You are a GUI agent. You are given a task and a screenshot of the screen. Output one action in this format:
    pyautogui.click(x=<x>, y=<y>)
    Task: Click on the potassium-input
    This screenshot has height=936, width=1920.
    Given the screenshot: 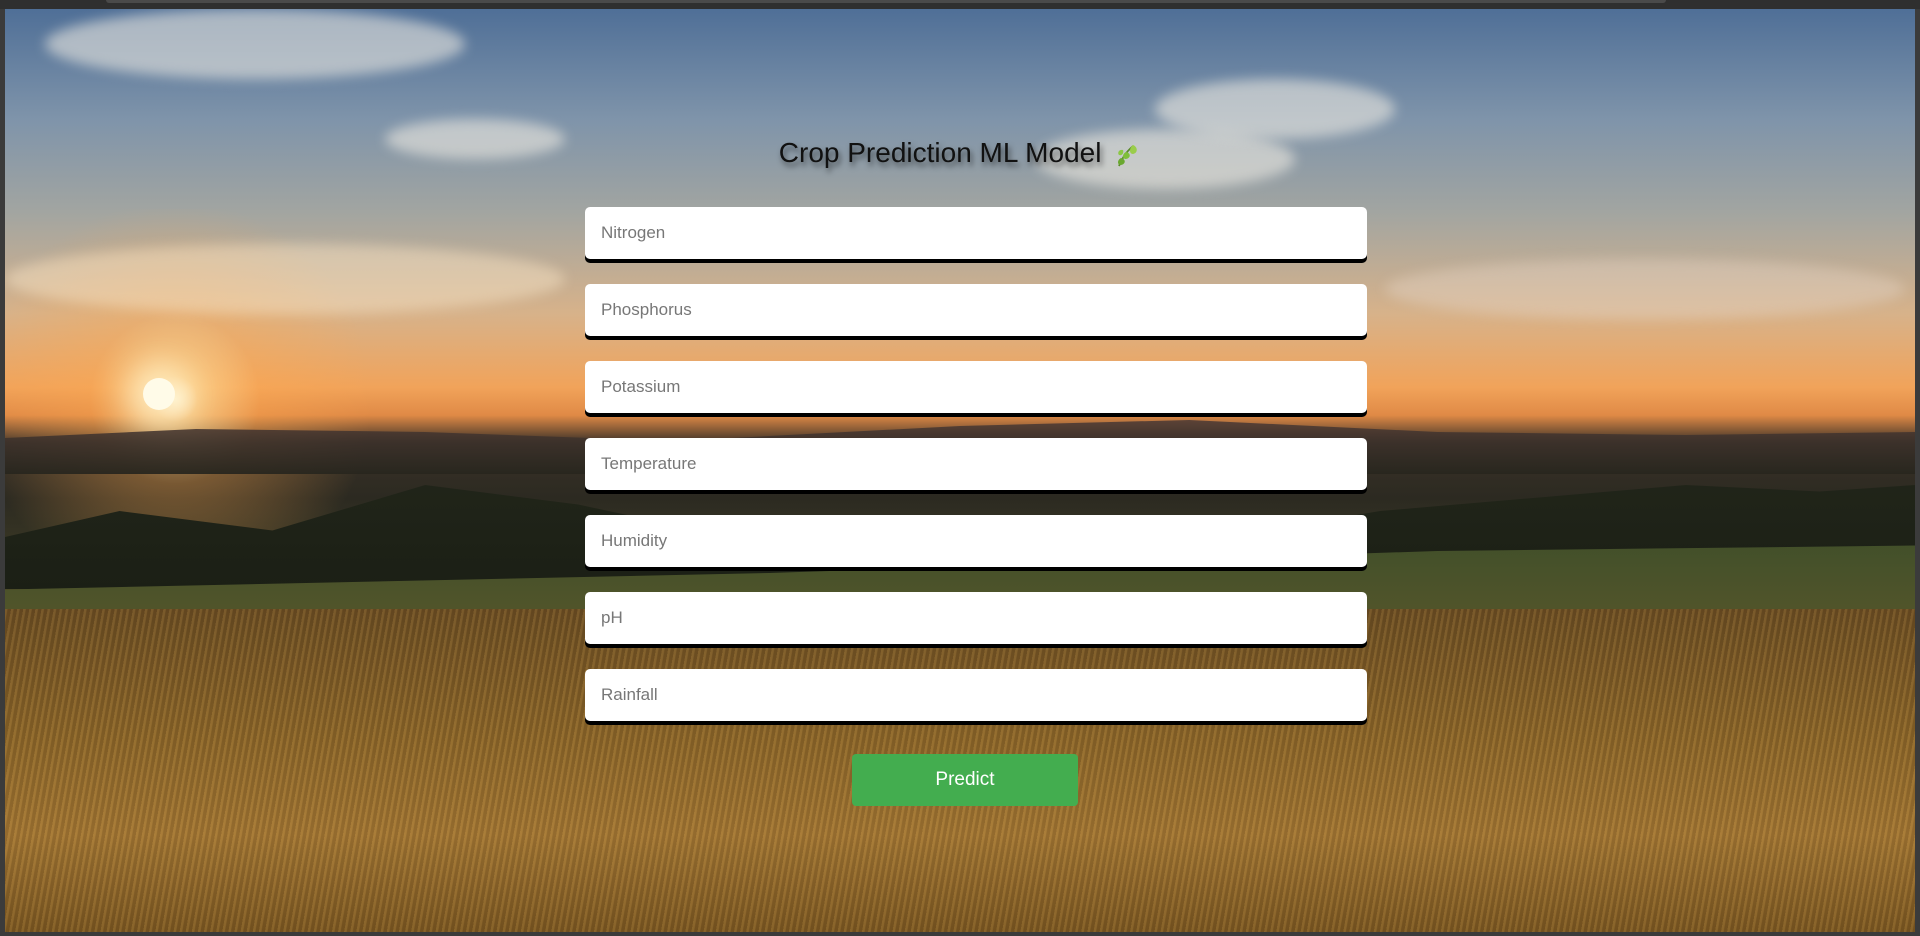 What is the action you would take?
    pyautogui.click(x=976, y=387)
    